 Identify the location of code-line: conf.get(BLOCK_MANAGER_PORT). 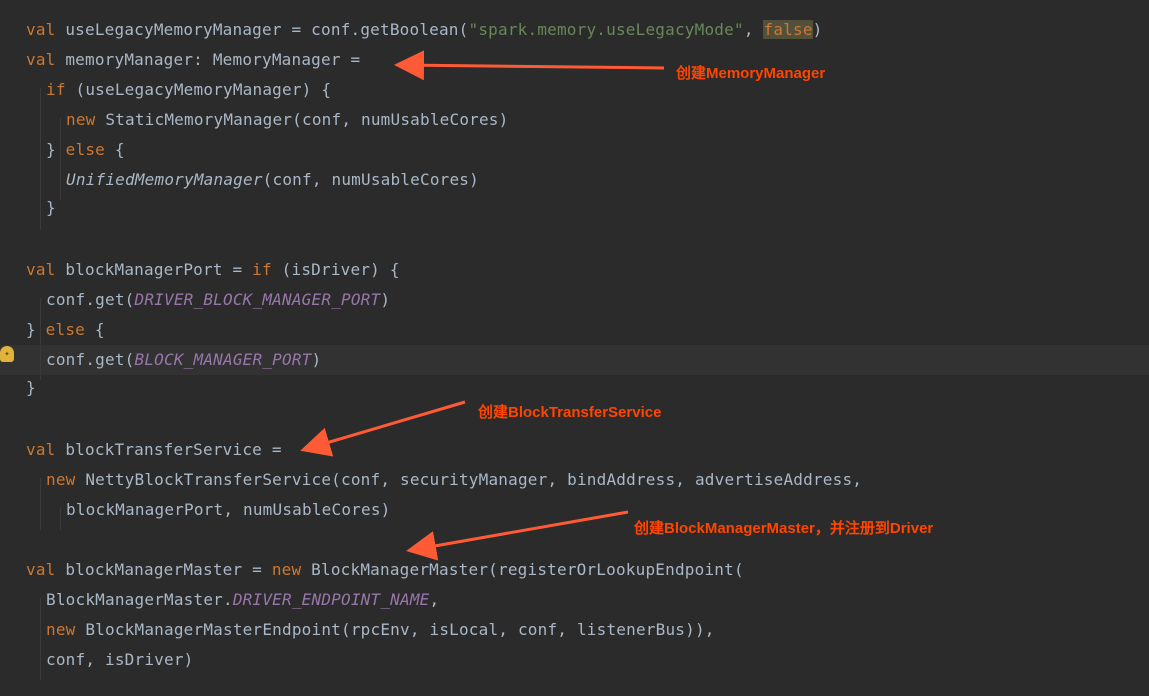
(574, 360).